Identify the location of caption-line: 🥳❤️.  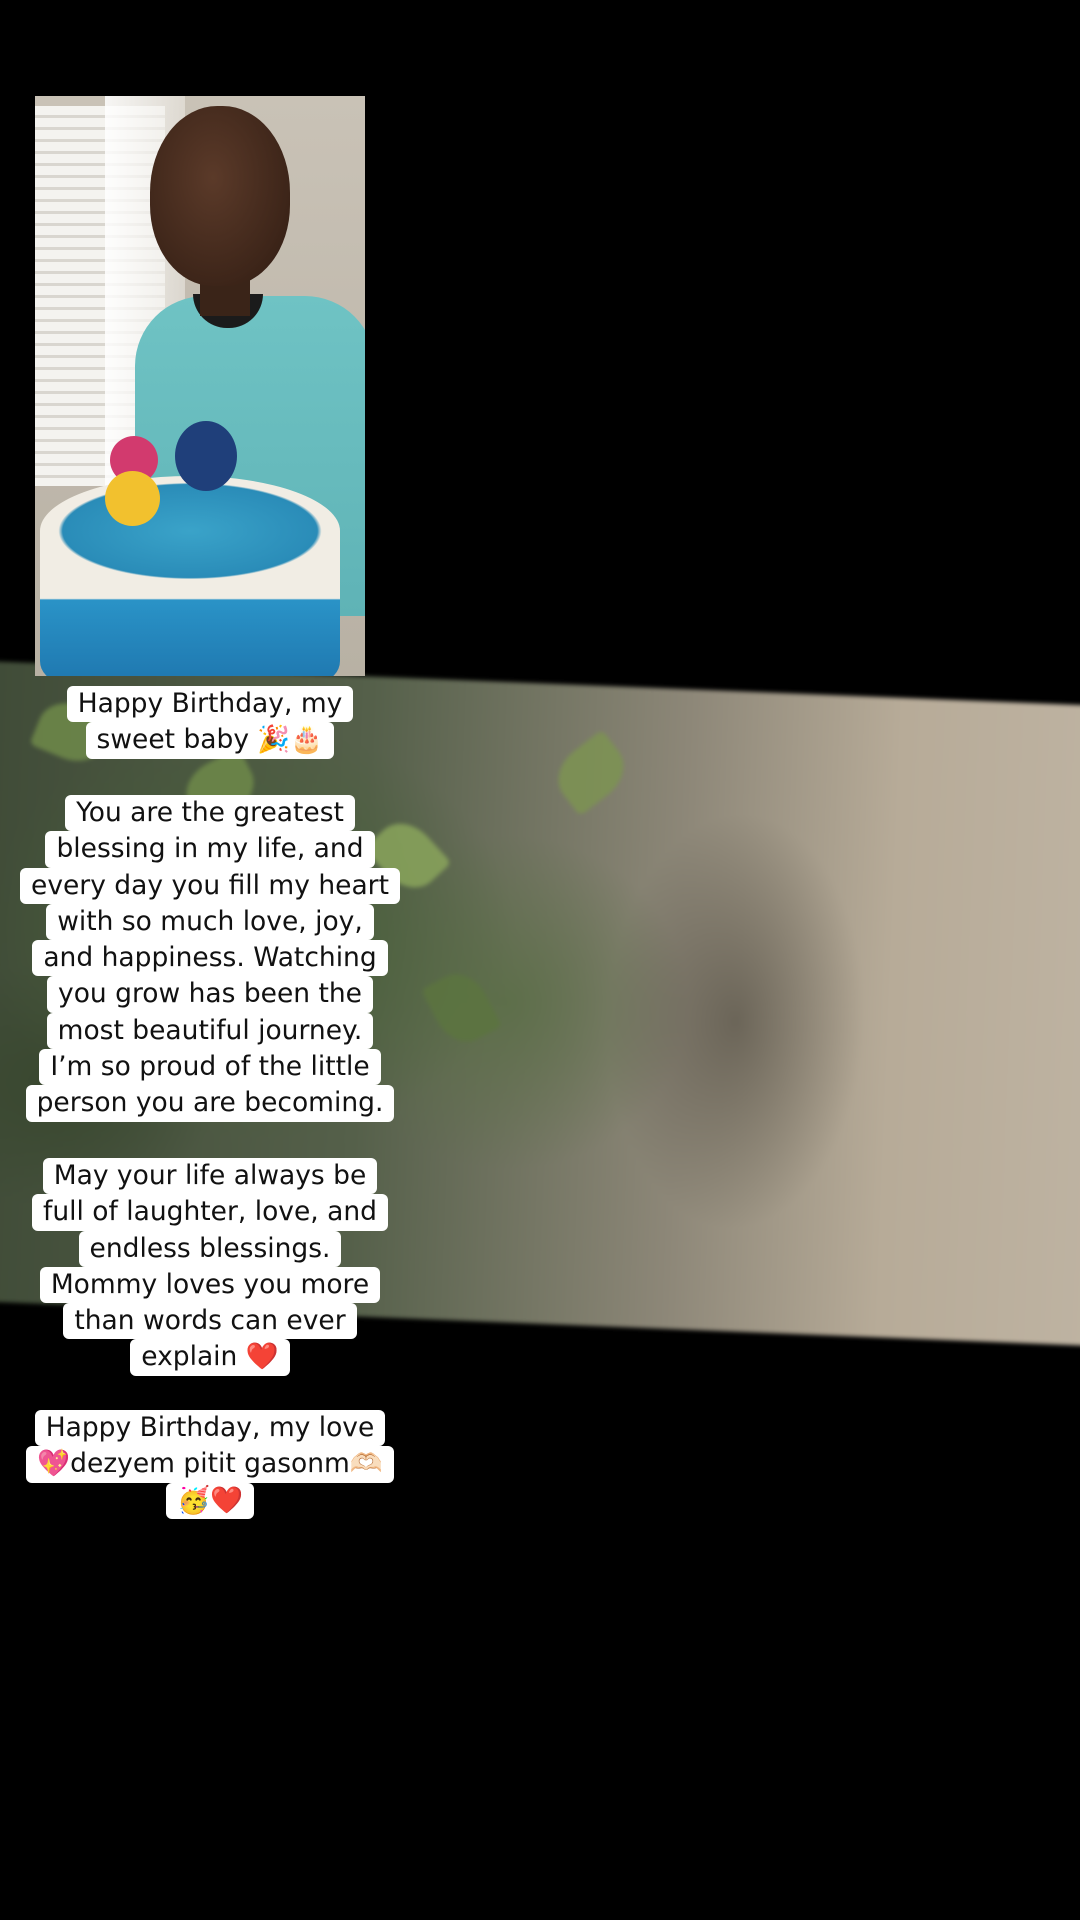
(210, 1500).